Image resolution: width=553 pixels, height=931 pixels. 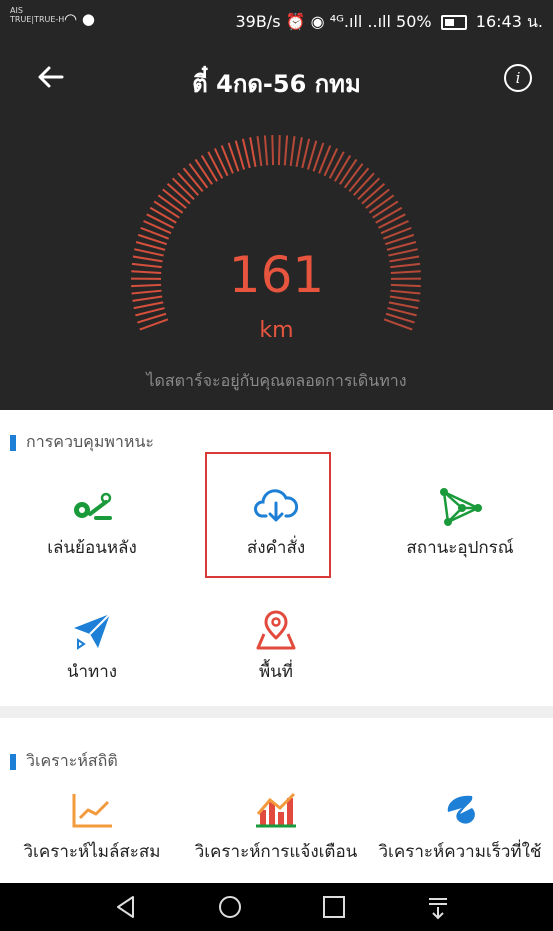 What do you see at coordinates (461, 507) in the screenshot?
I see `network-status-icon` at bounding box center [461, 507].